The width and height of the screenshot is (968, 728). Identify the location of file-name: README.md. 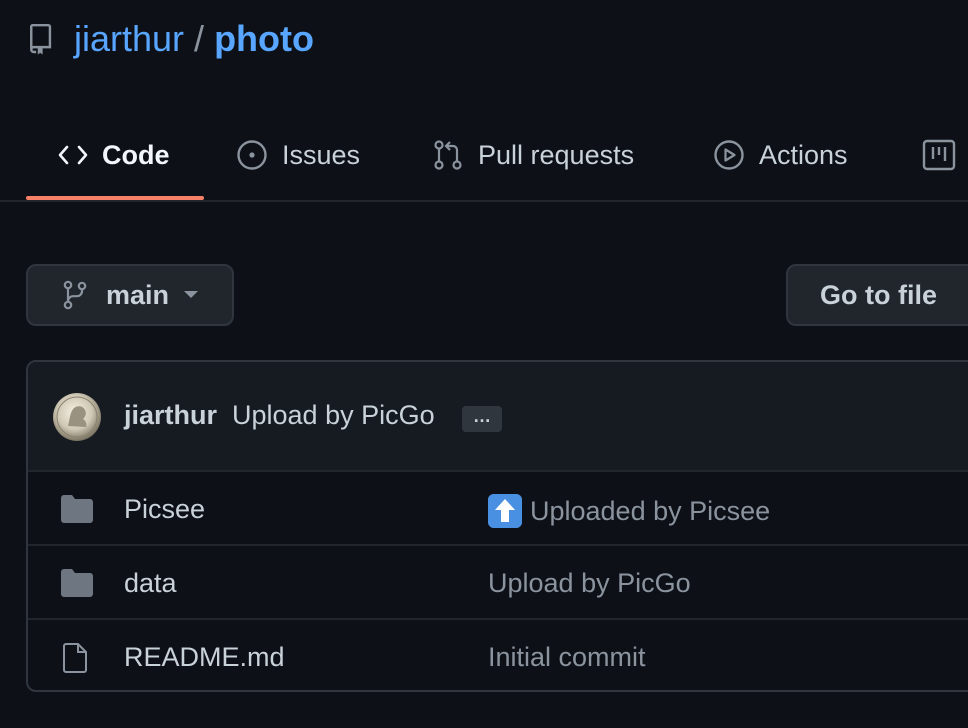
(204, 657).